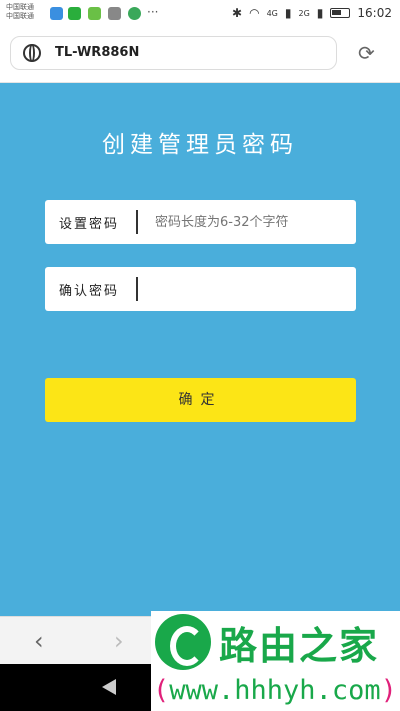  What do you see at coordinates (250, 222) in the screenshot?
I see `set-password-input` at bounding box center [250, 222].